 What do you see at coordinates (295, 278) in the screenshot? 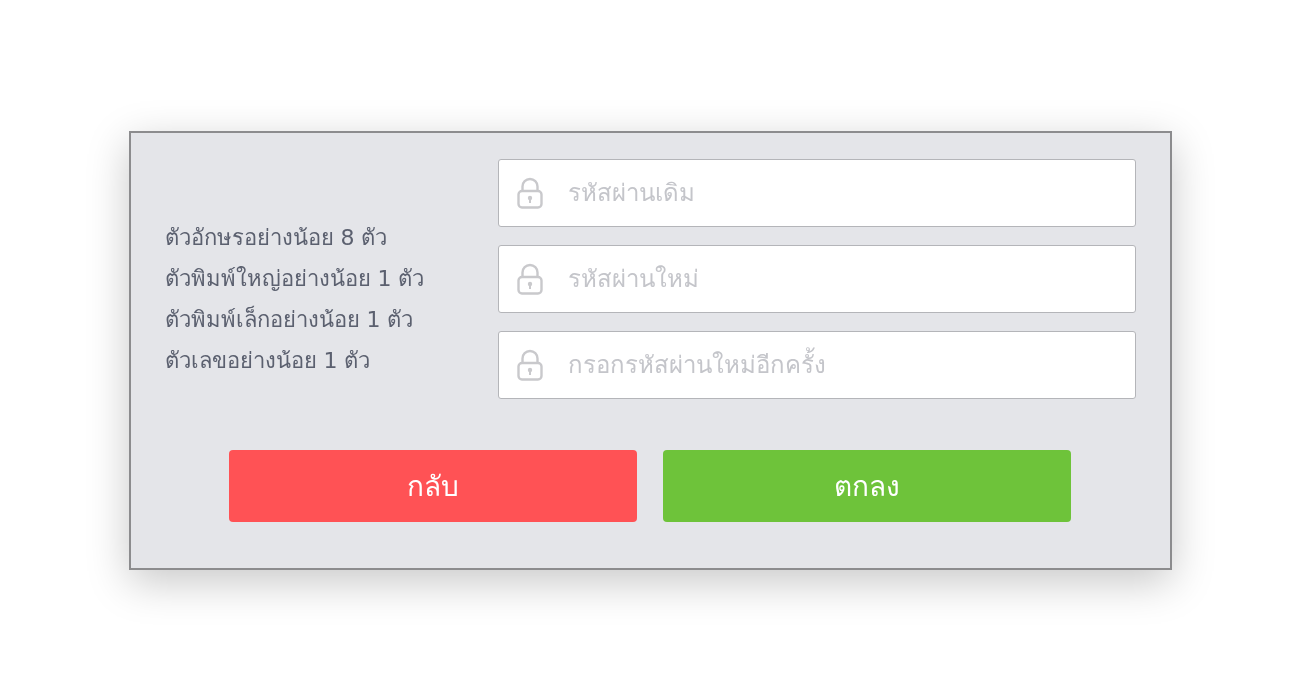
I see `requirement-text: ตัวพิมพ์ใหญ่อย่างน้อย 1 ตัว` at bounding box center [295, 278].